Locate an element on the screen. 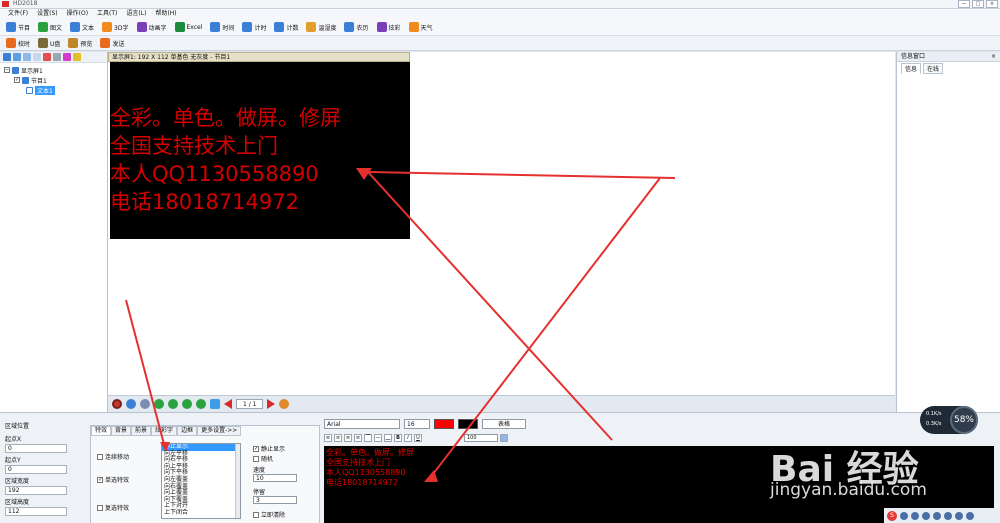  start-x-field: 0 is located at coordinates (36, 448).